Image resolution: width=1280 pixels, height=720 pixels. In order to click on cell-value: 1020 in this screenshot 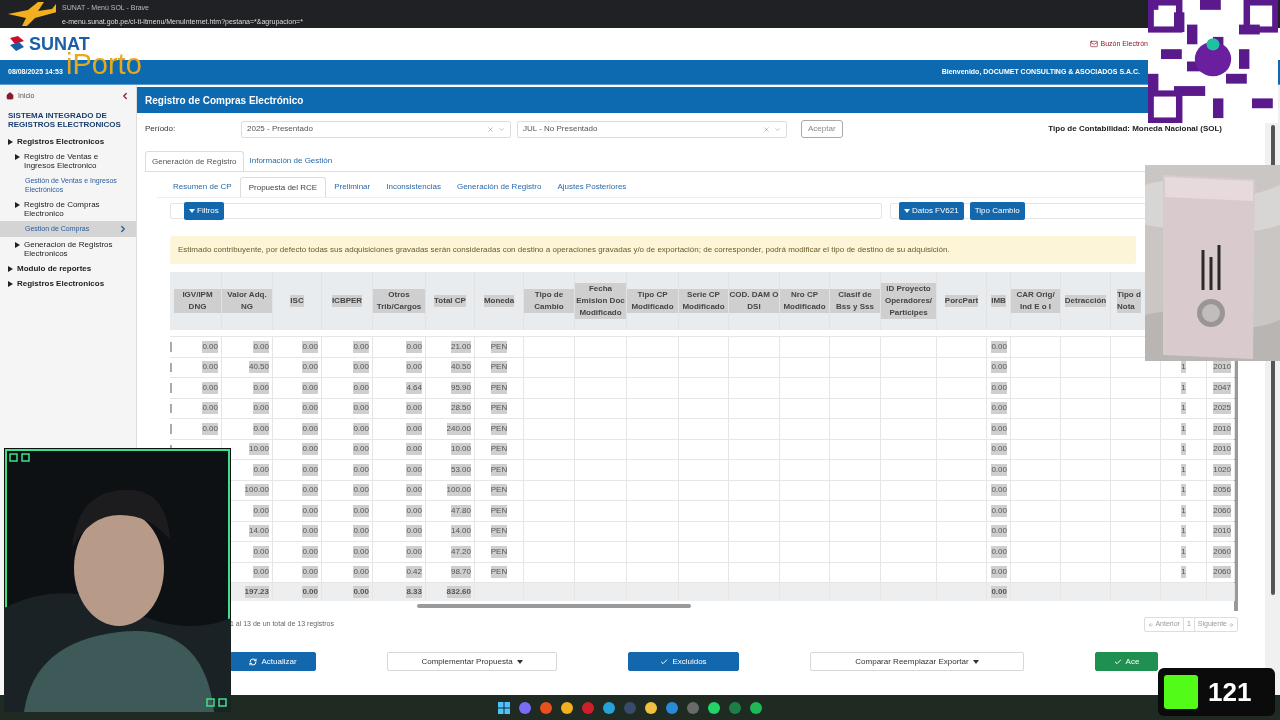, I will do `click(1222, 469)`.